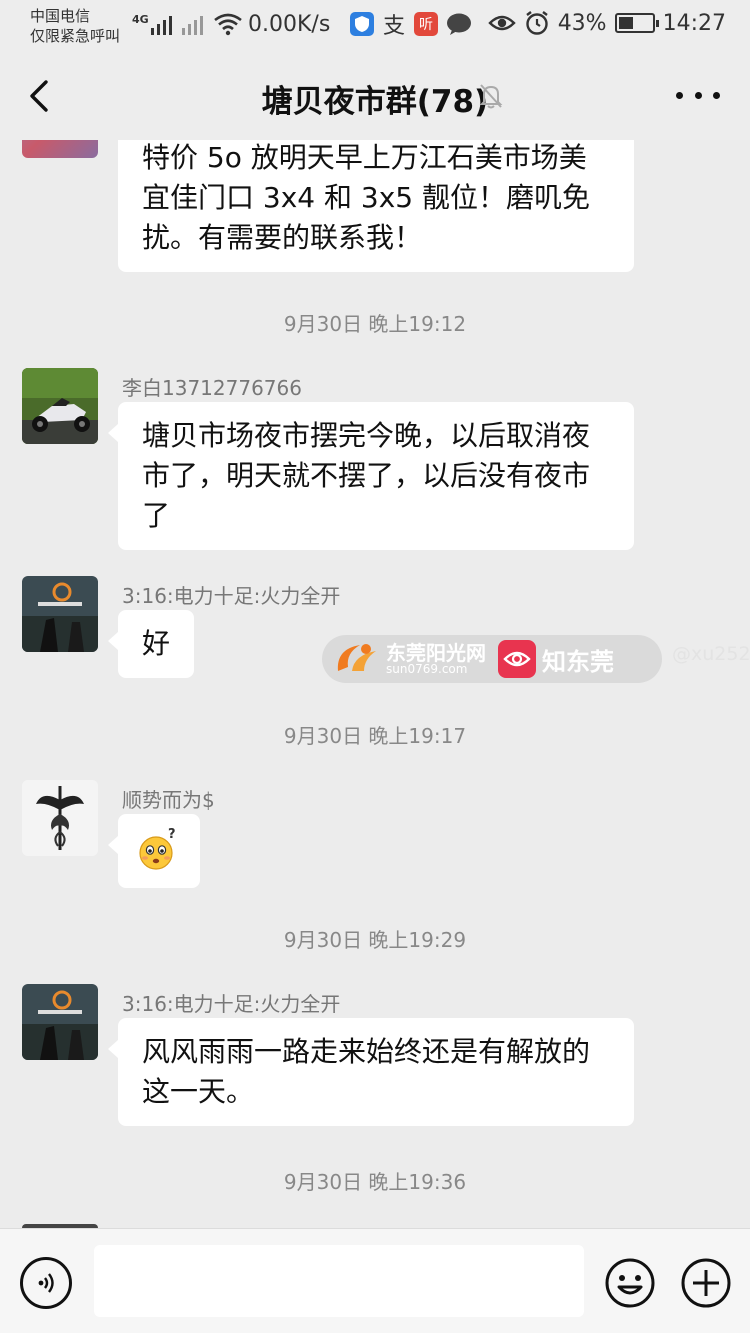 Image resolution: width=750 pixels, height=1333 pixels. I want to click on message-bubble-icon, so click(459, 24).